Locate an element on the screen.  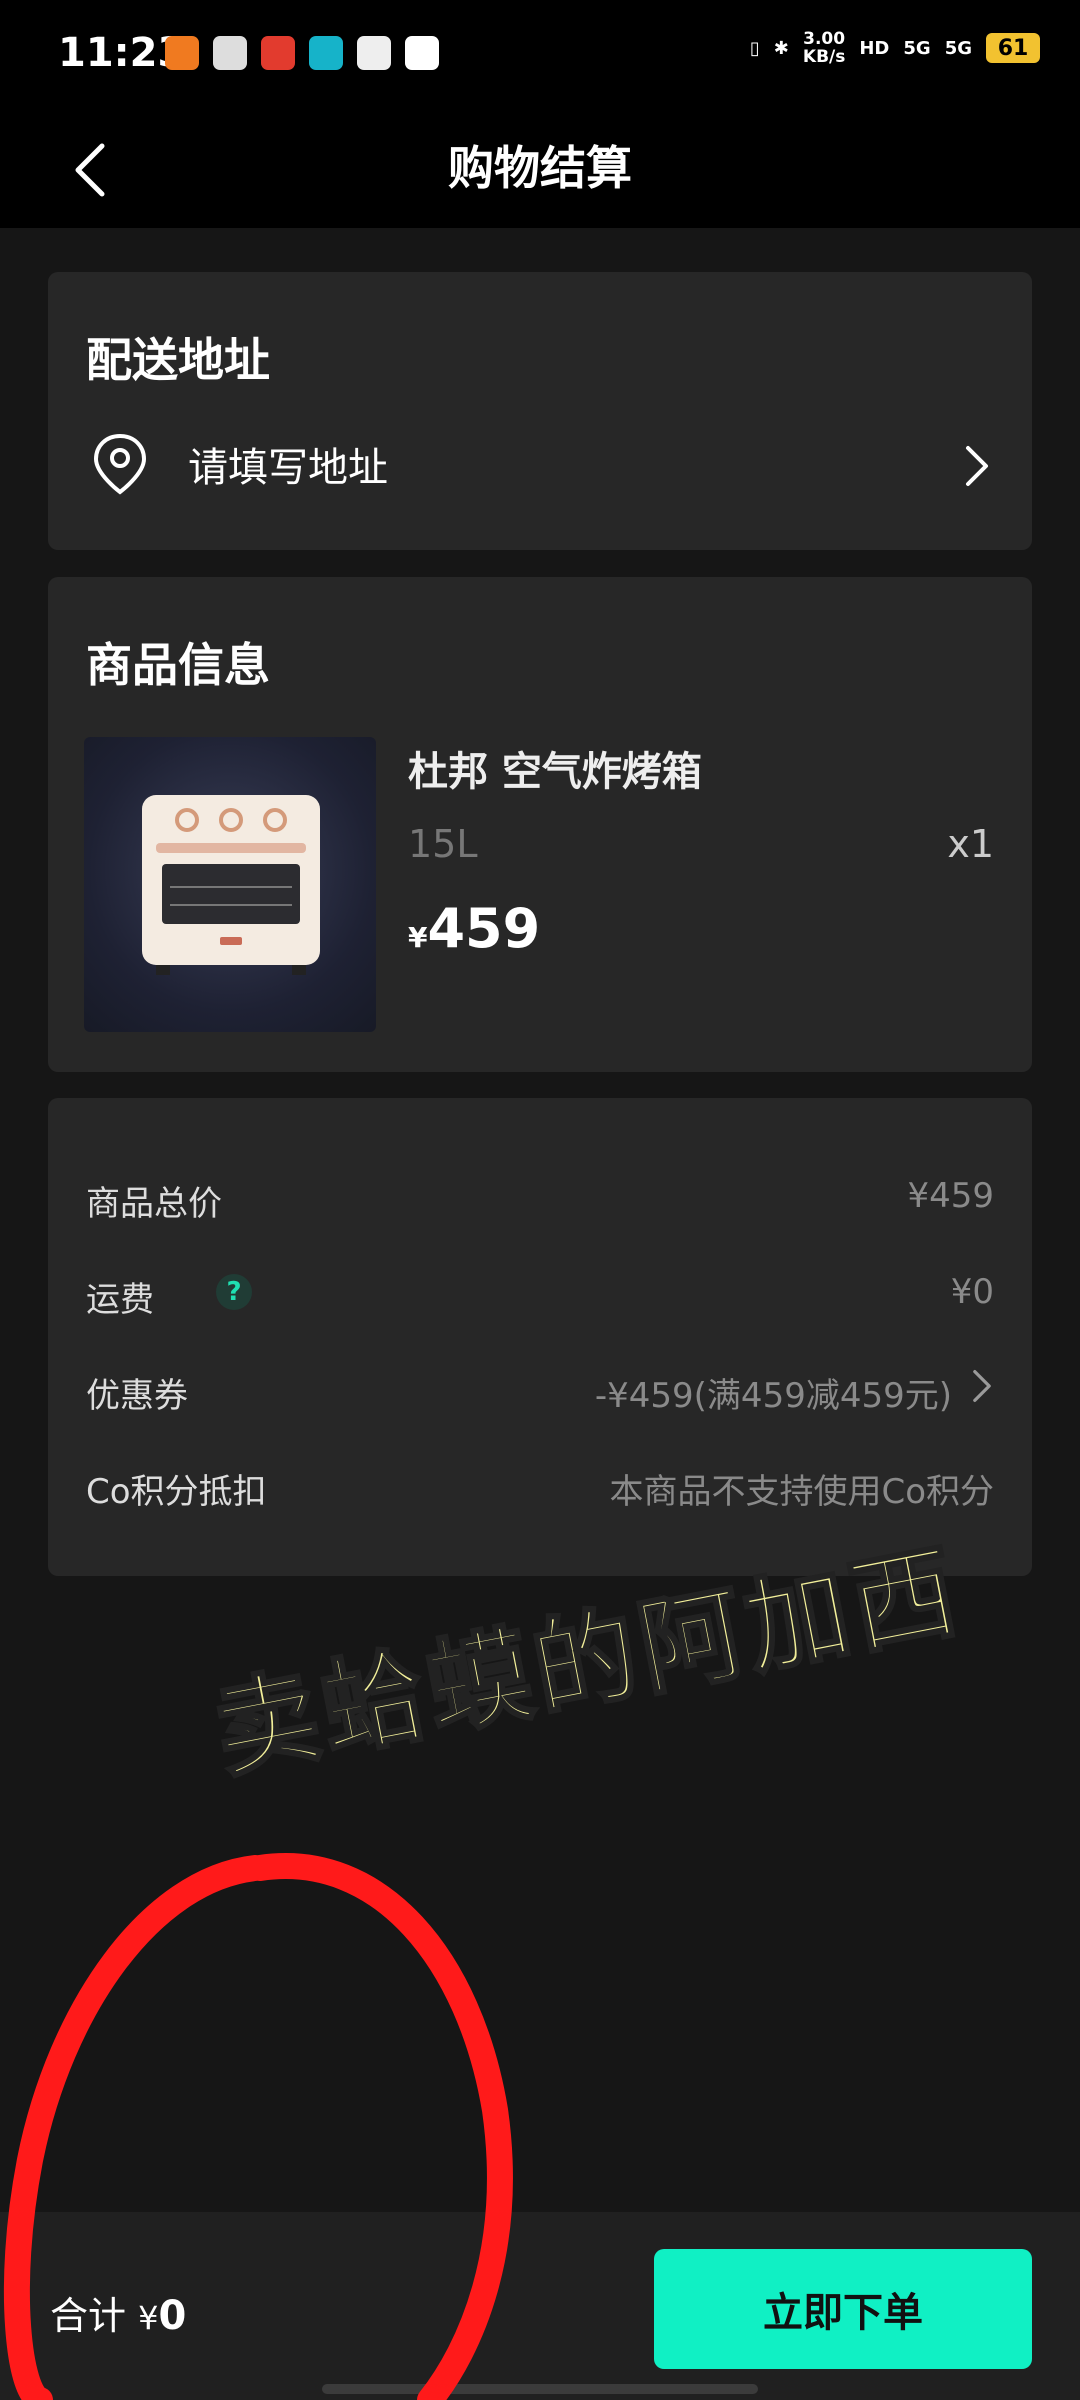
help-icon: ? is located at coordinates (234, 1292).